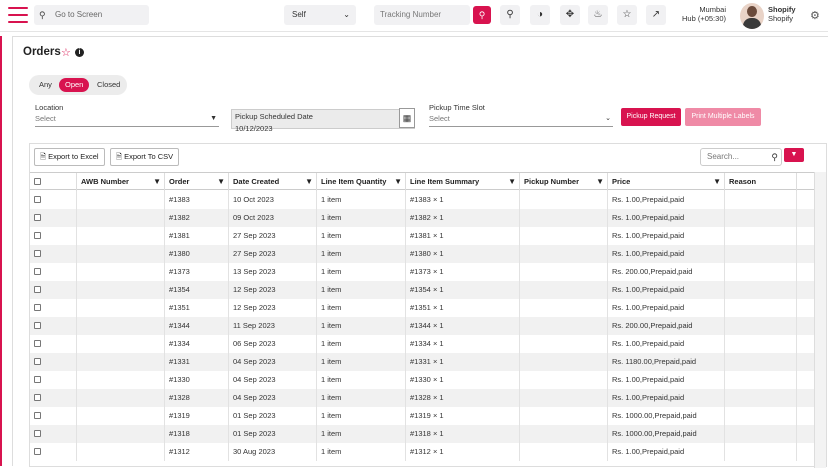 This screenshot has width=828, height=468. Describe the element at coordinates (564, 218) in the screenshot. I see `cell-pickup` at that location.